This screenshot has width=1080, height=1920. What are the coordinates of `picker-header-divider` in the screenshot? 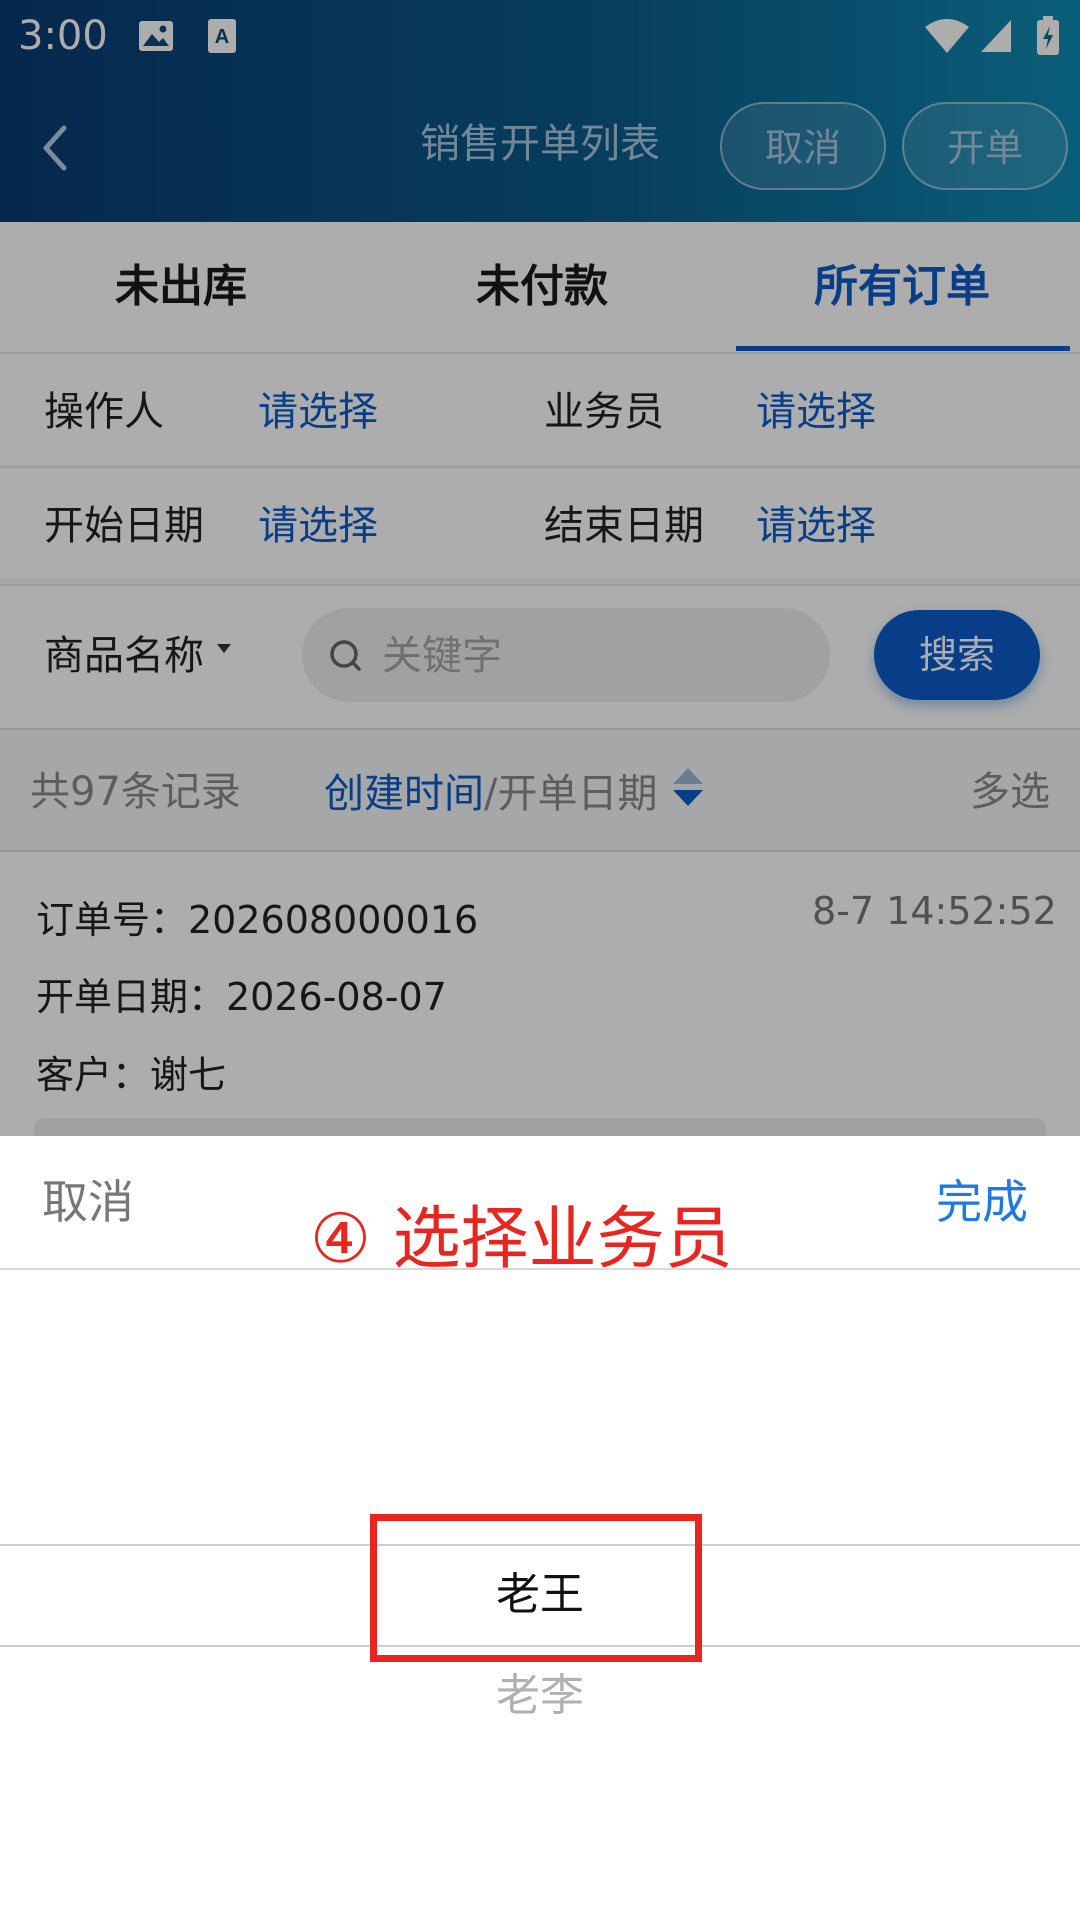 It's located at (540, 1269).